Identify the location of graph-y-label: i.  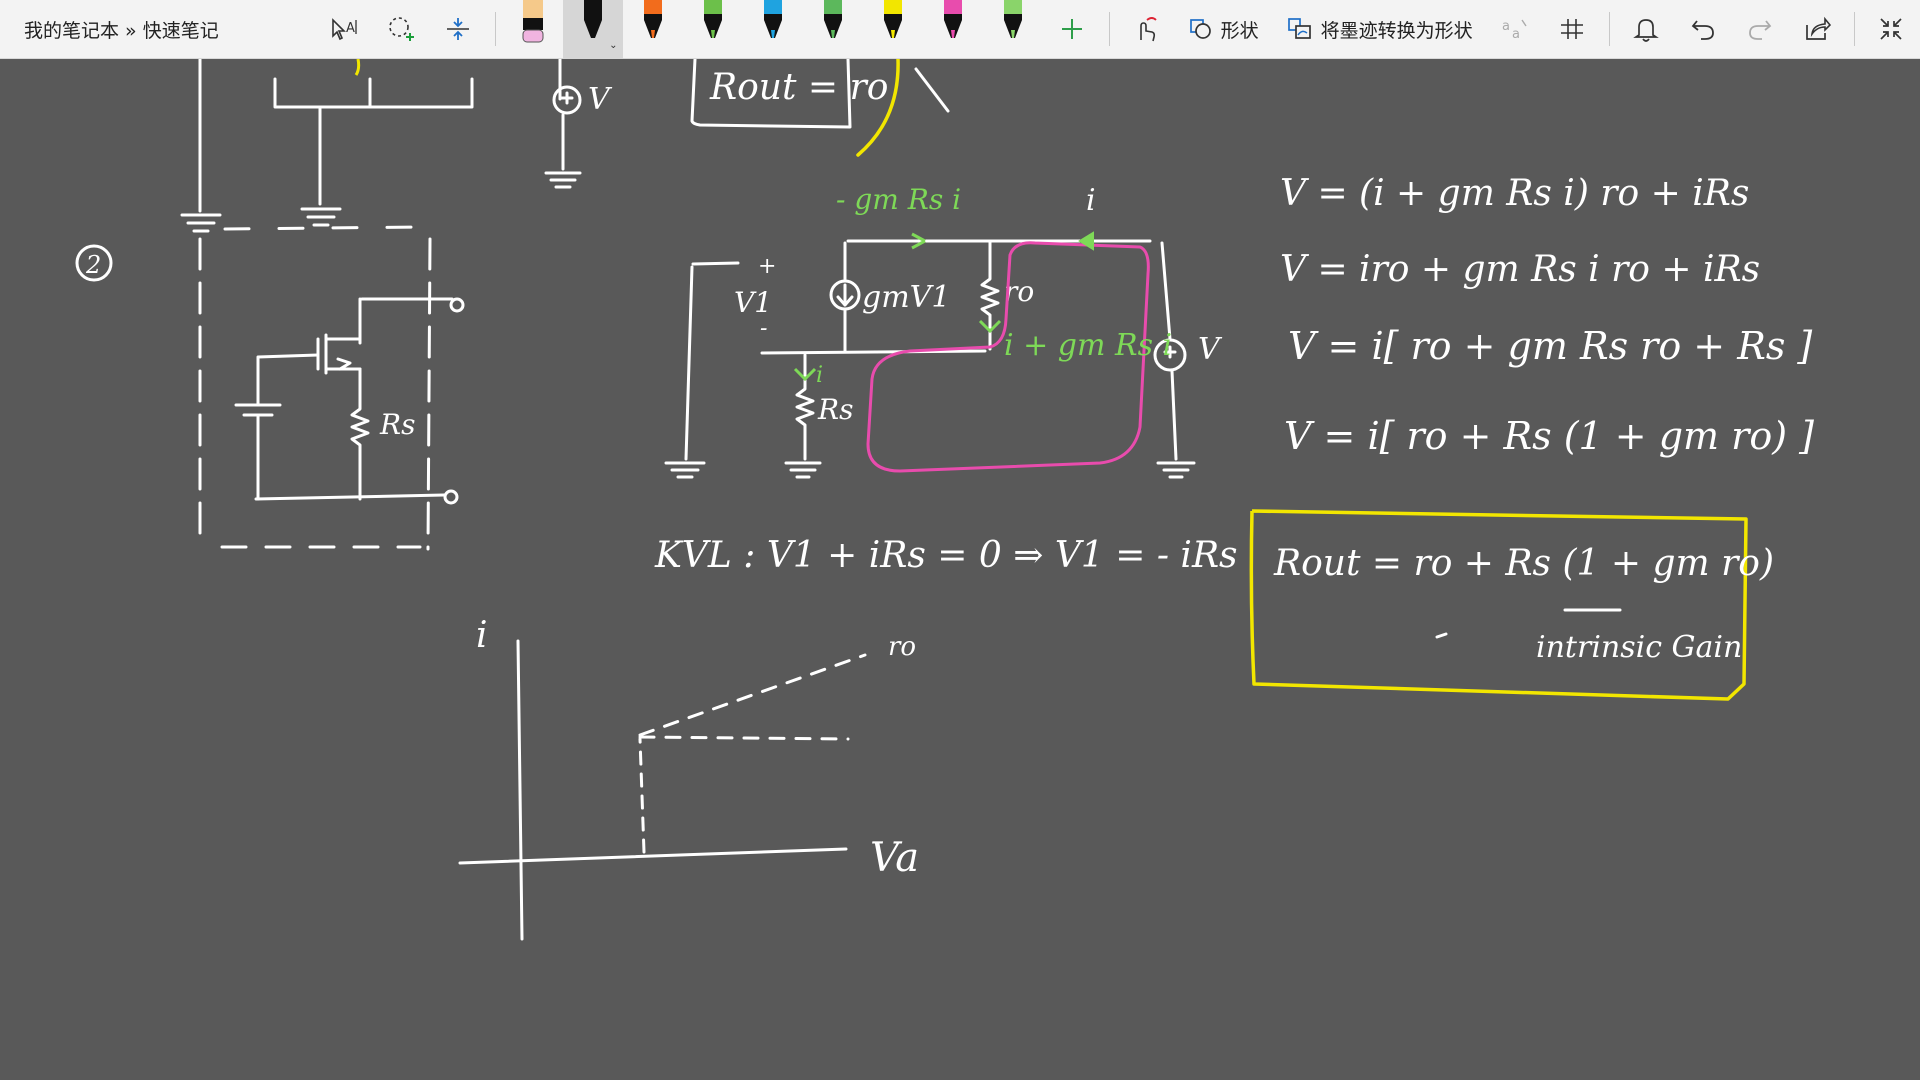
(482, 635).